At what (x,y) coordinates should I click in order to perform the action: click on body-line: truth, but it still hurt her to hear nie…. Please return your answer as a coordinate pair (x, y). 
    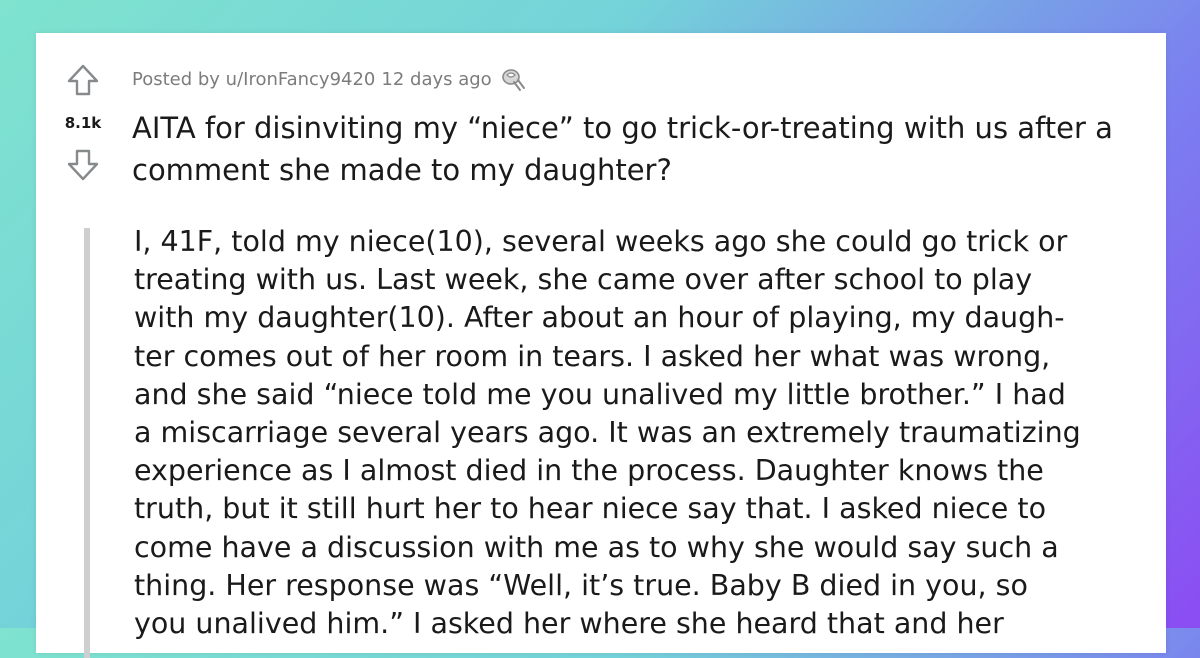
    Looking at the image, I should click on (590, 509).